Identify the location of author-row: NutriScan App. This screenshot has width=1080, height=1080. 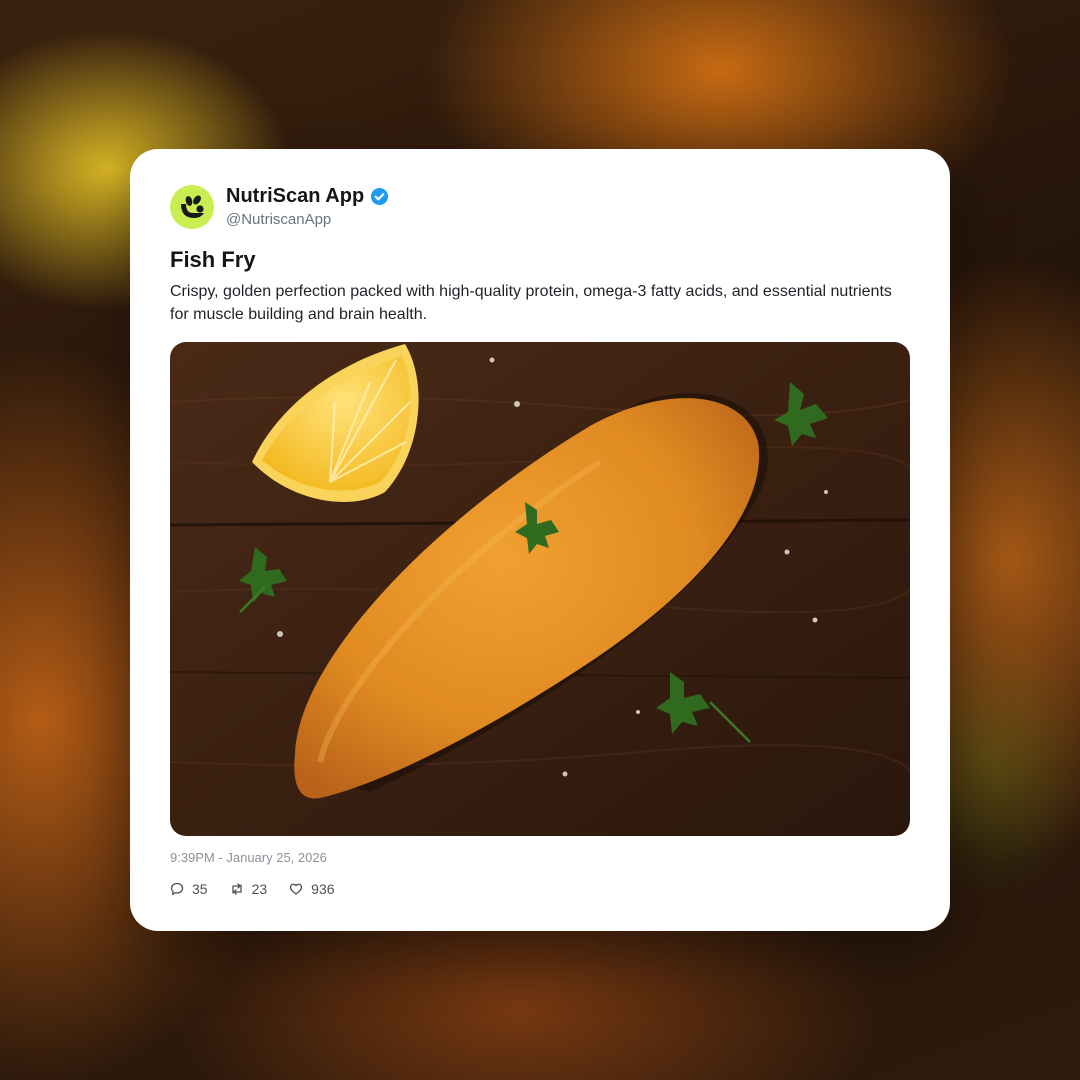
(307, 196).